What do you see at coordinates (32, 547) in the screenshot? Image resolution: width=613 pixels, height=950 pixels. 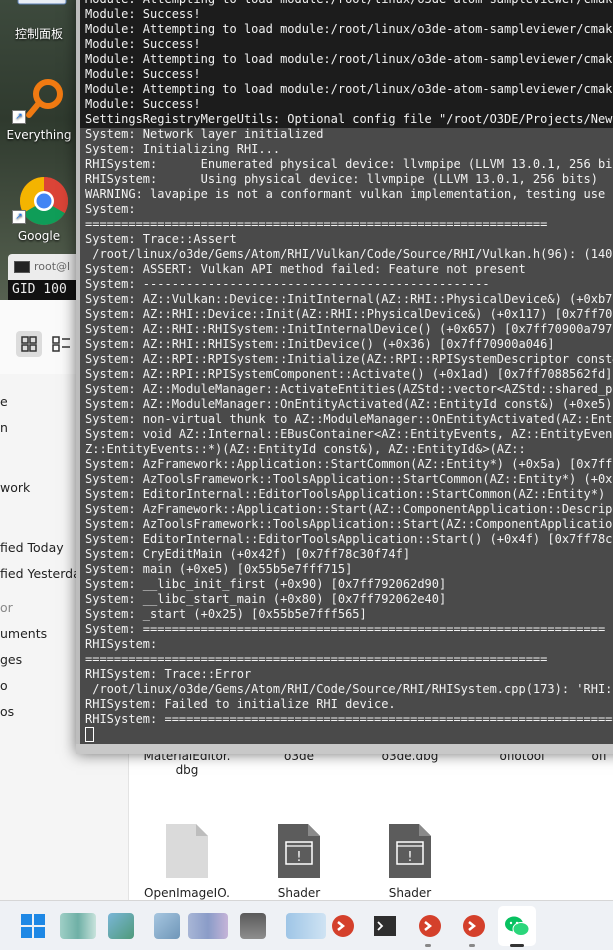 I see `sidebar-item-modified-today: fied Today` at bounding box center [32, 547].